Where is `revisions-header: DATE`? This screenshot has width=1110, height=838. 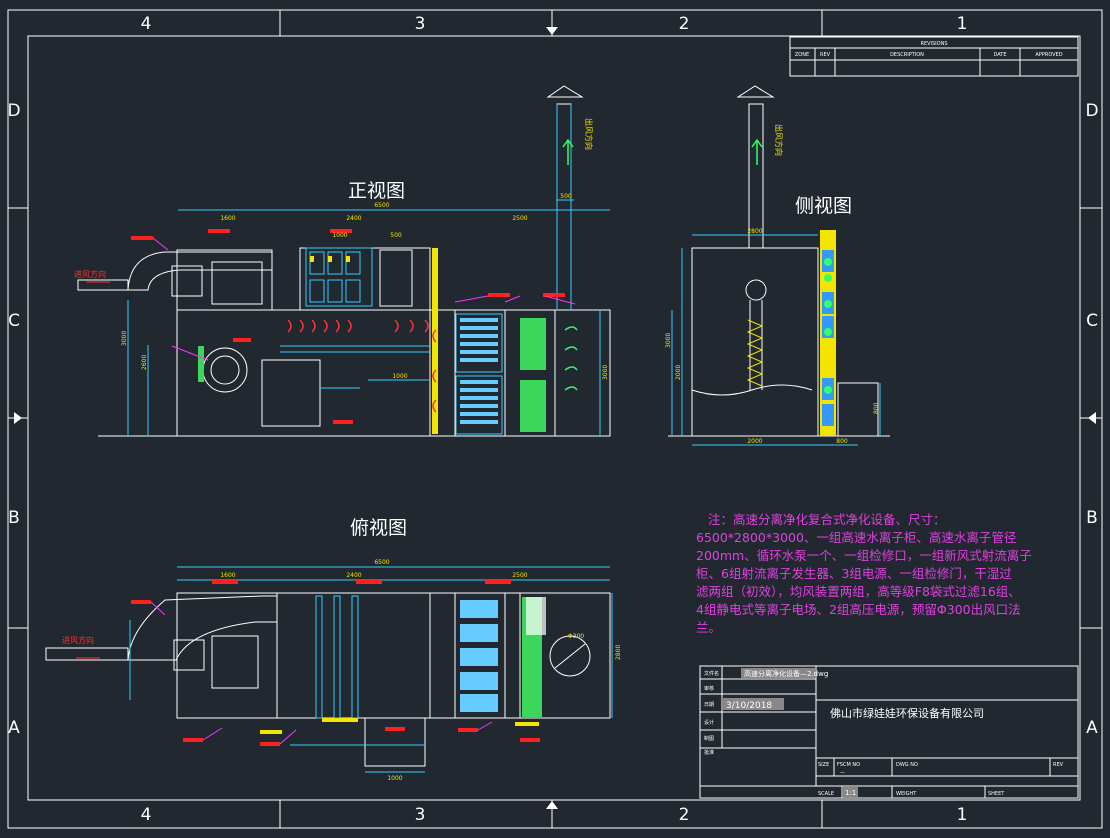
revisions-header: DATE is located at coordinates (999, 55).